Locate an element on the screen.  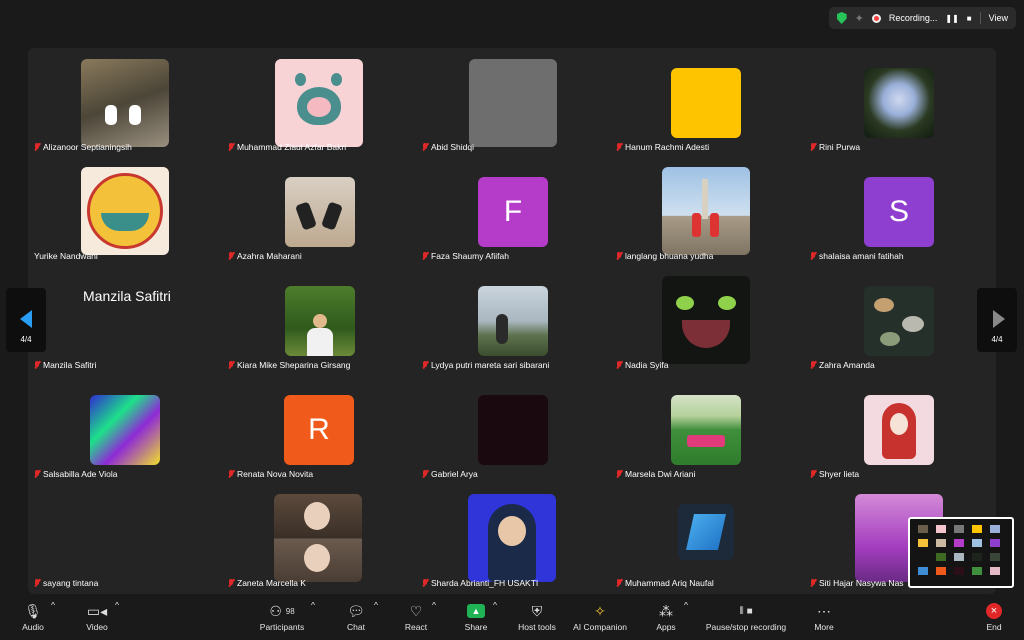
encryption-shield-icon is located at coordinates (841, 18).